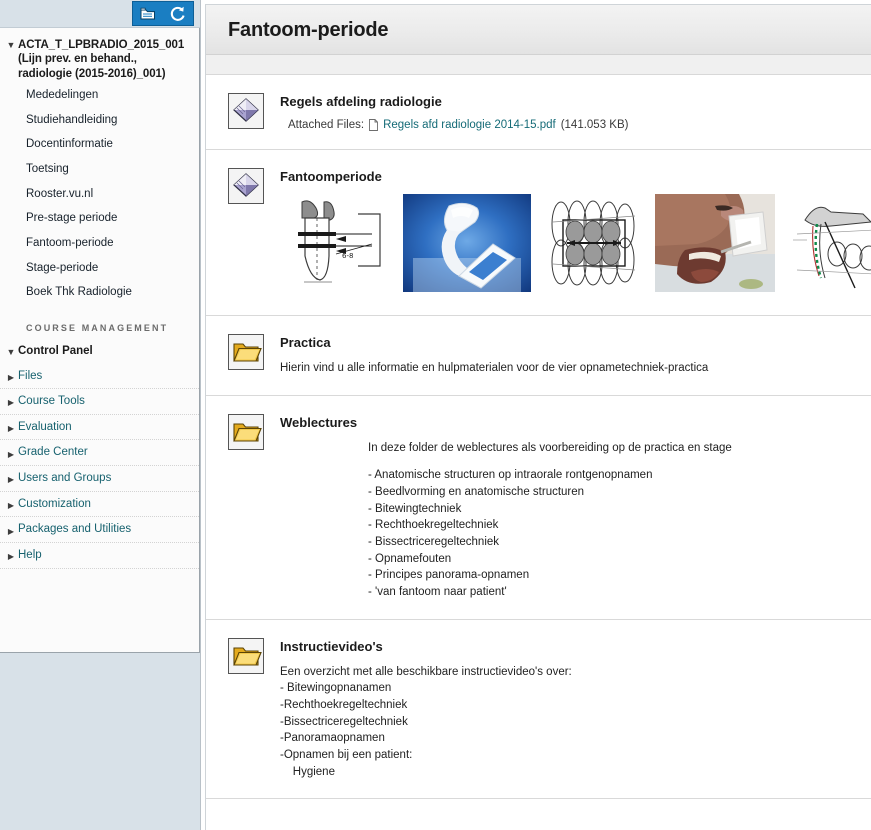  Describe the element at coordinates (45, 426) in the screenshot. I see `cm-item-label: Evaluation` at that location.